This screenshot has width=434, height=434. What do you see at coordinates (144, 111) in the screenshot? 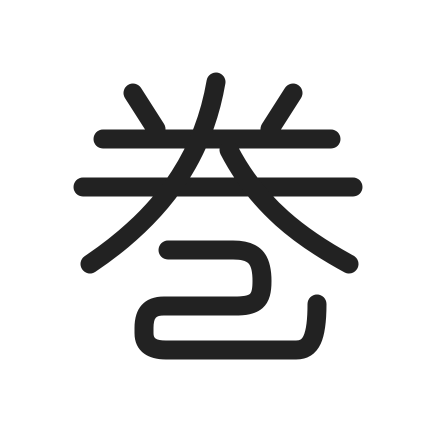
I see `stroke-top-left-dot` at bounding box center [144, 111].